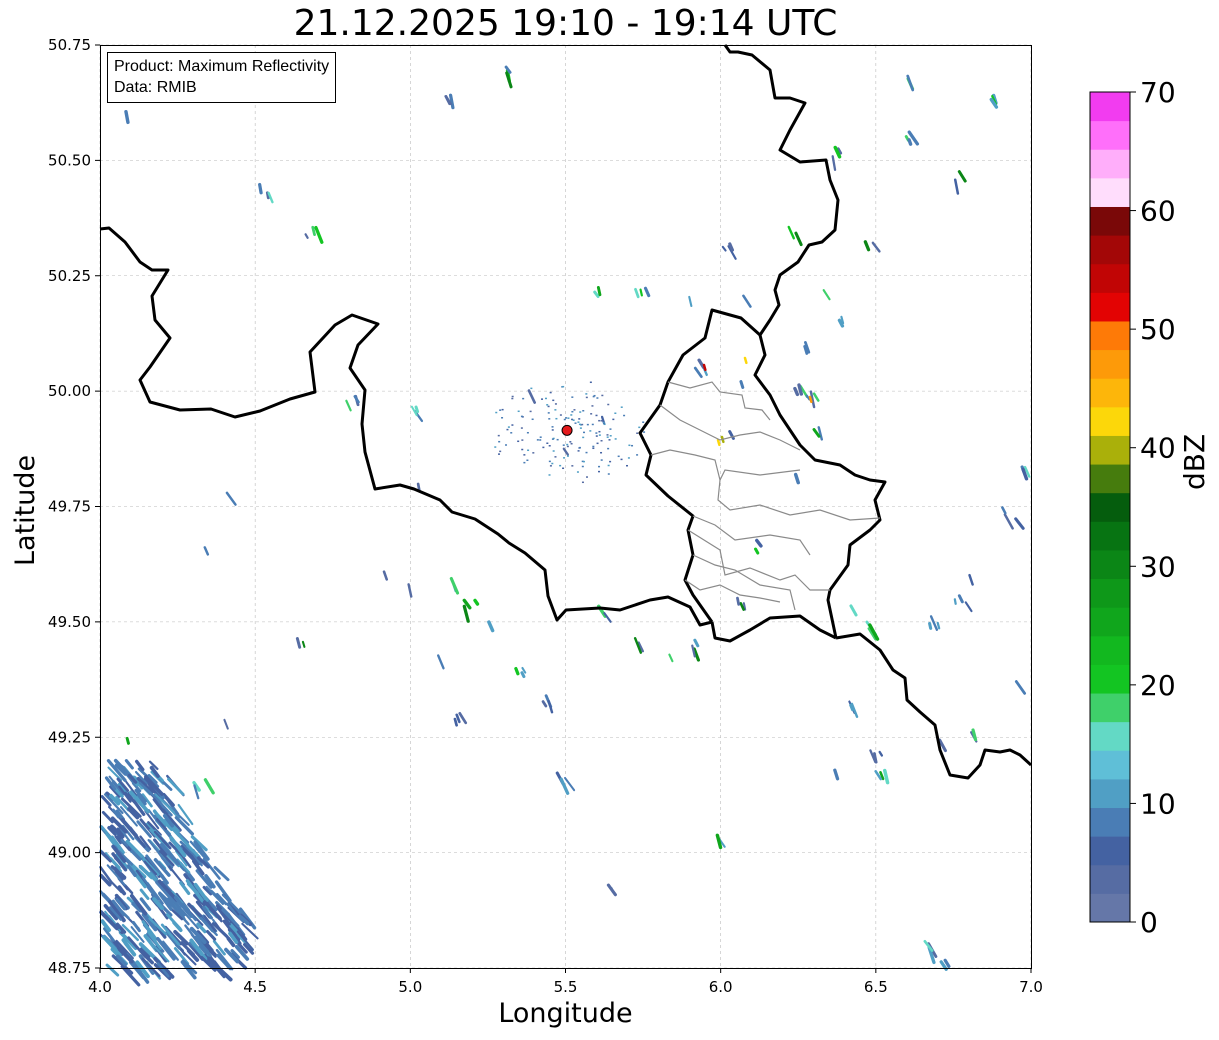 This screenshot has height=1040, width=1219. I want to click on x-tick-label: 5.5, so click(566, 987).